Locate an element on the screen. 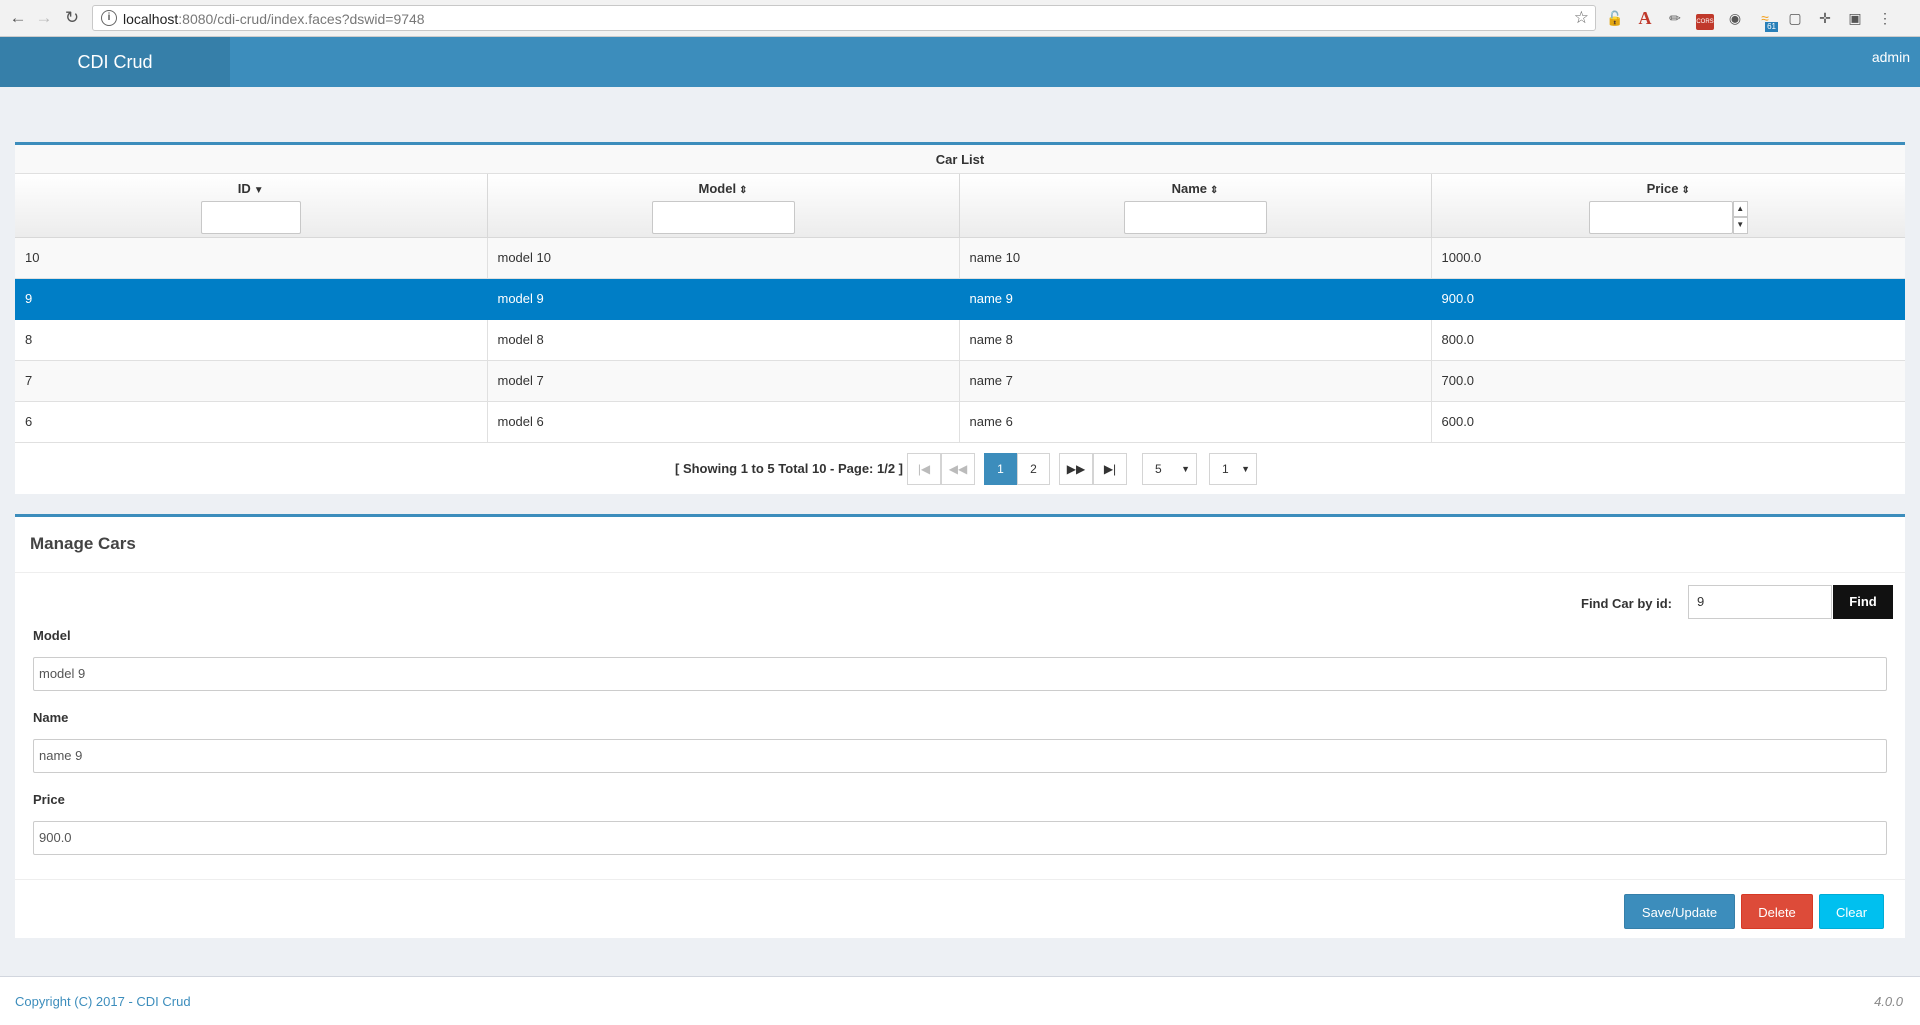  bookmark-star-icon: ☆ is located at coordinates (1581, 18).